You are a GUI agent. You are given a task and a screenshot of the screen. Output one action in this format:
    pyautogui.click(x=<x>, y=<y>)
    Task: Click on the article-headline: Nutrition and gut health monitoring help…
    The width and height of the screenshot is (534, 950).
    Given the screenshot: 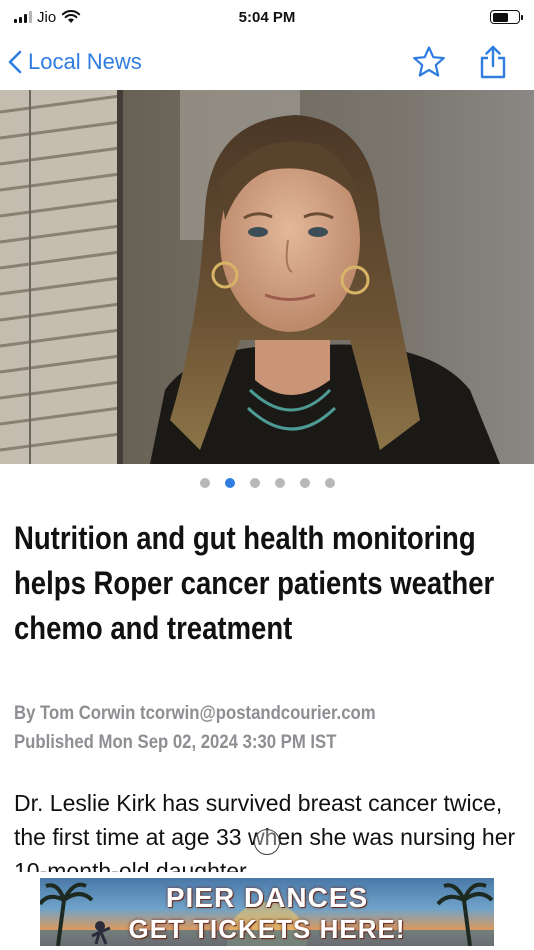 What is the action you would take?
    pyautogui.click(x=254, y=583)
    